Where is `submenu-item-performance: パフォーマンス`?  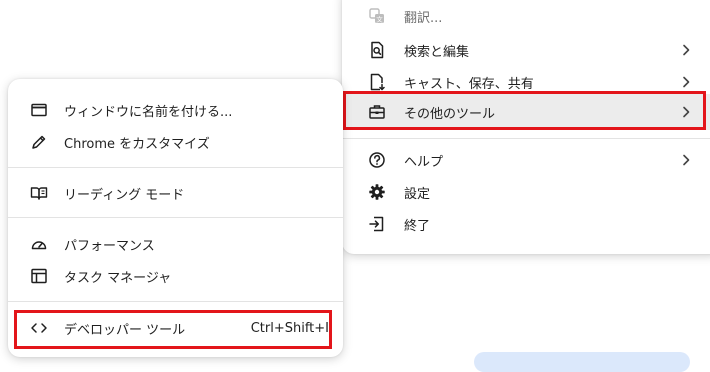
submenu-item-performance: パフォーマンス is located at coordinates (175, 244).